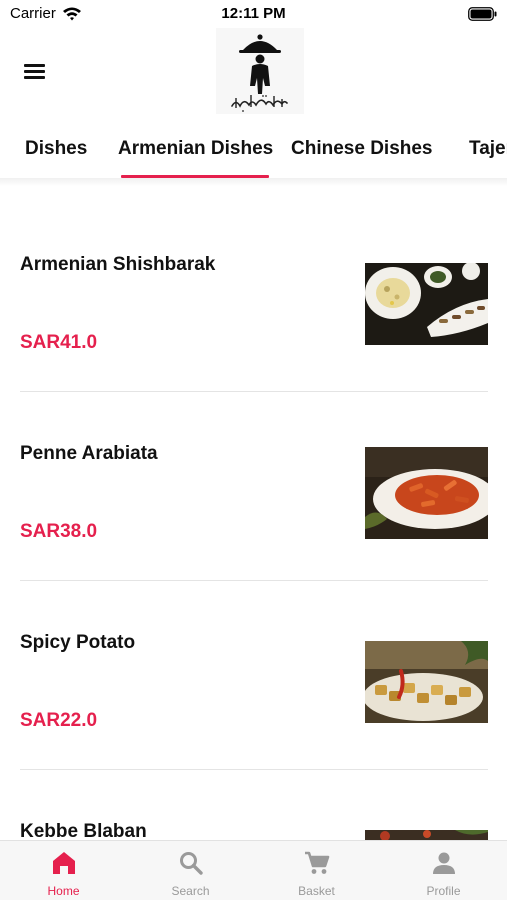 This screenshot has width=507, height=900. Describe the element at coordinates (254, 796) in the screenshot. I see `dish-item-kebbe-blaban: Kebbe Blaban` at that location.